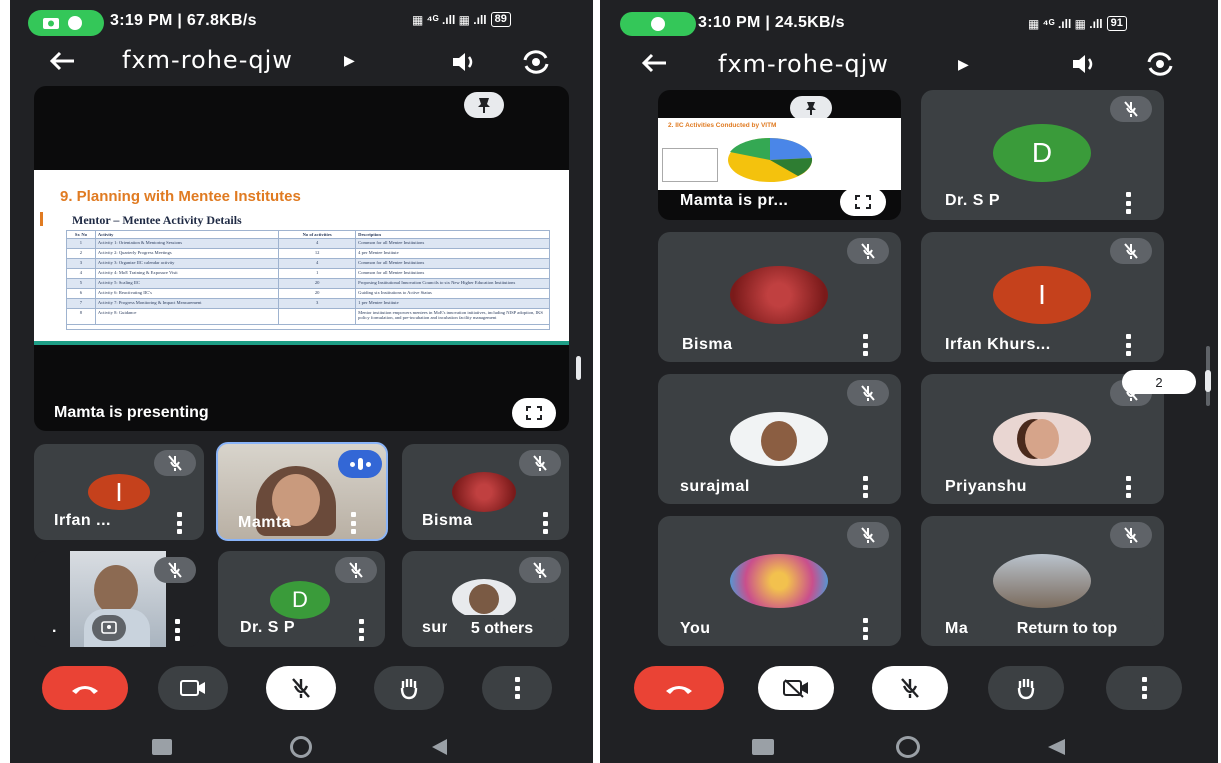  What do you see at coordinates (81, 253) in the screenshot?
I see `table-cell: 2` at bounding box center [81, 253].